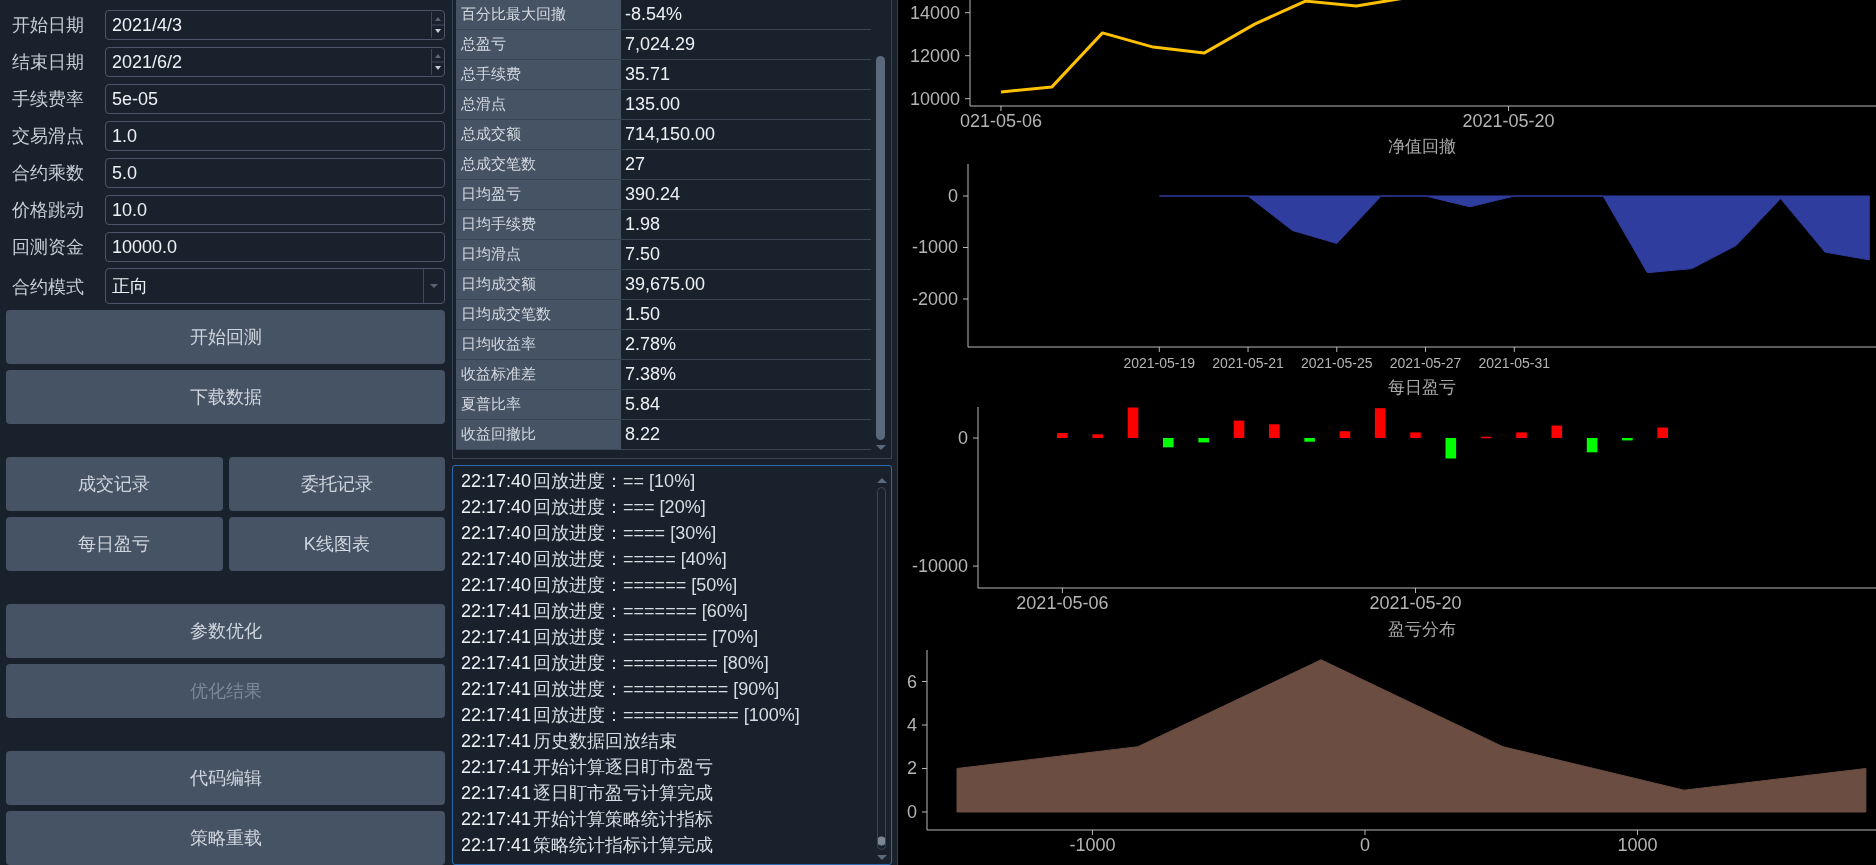  I want to click on stat-label: 日均收益率, so click(538, 344).